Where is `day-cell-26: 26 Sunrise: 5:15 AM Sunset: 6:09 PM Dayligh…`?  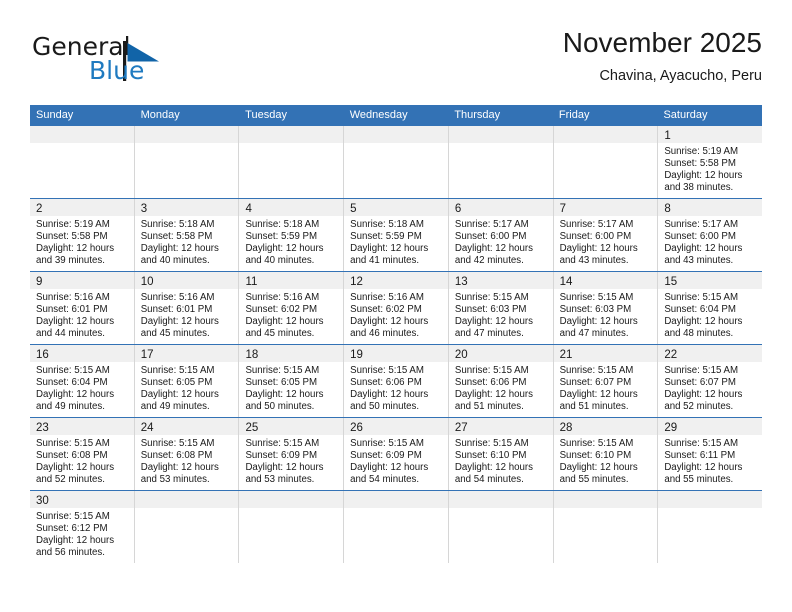 day-cell-26: 26 Sunrise: 5:15 AM Sunset: 6:09 PM Dayligh… is located at coordinates (396, 454).